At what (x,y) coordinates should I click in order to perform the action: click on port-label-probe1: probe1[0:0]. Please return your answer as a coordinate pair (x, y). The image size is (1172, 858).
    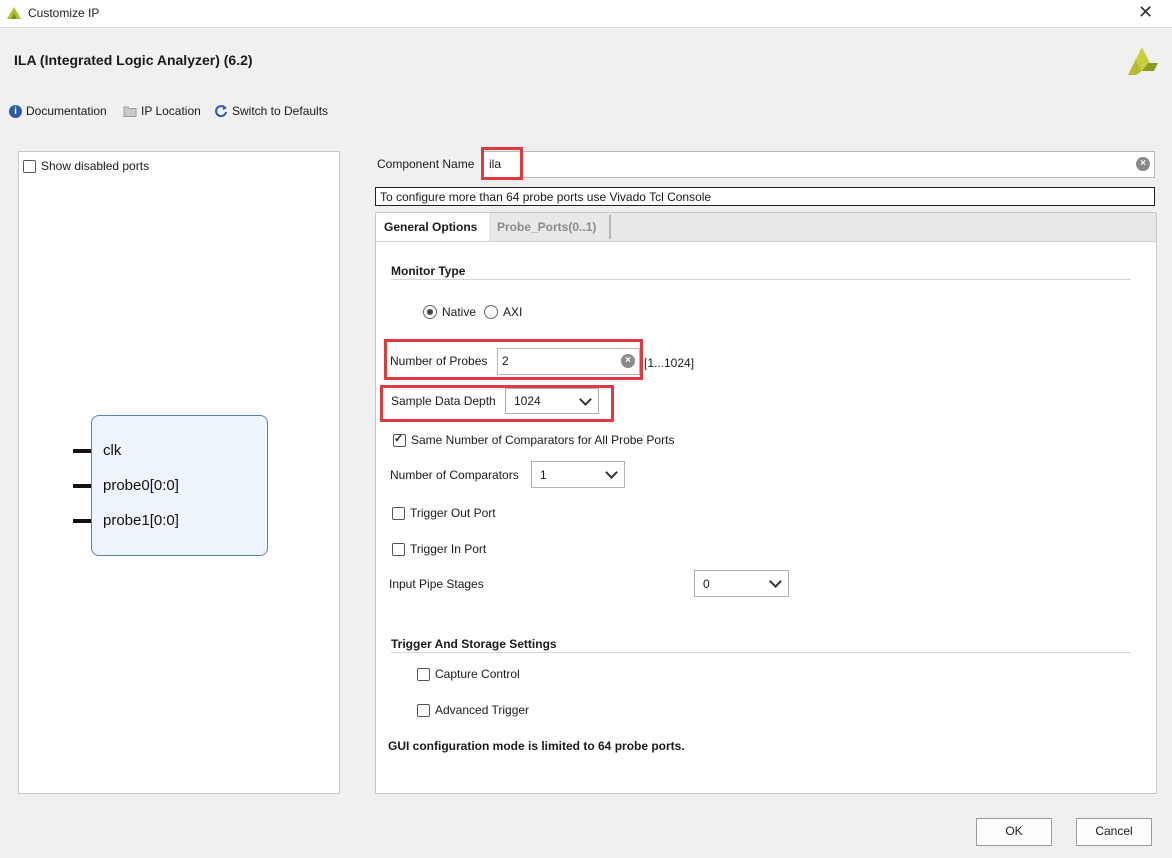
    Looking at the image, I should click on (141, 520).